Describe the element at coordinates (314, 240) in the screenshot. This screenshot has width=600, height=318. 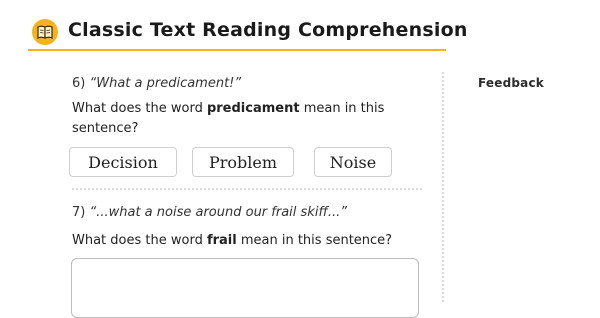
I see `question-7-prompt-text-end: mean in this sentence?` at that location.